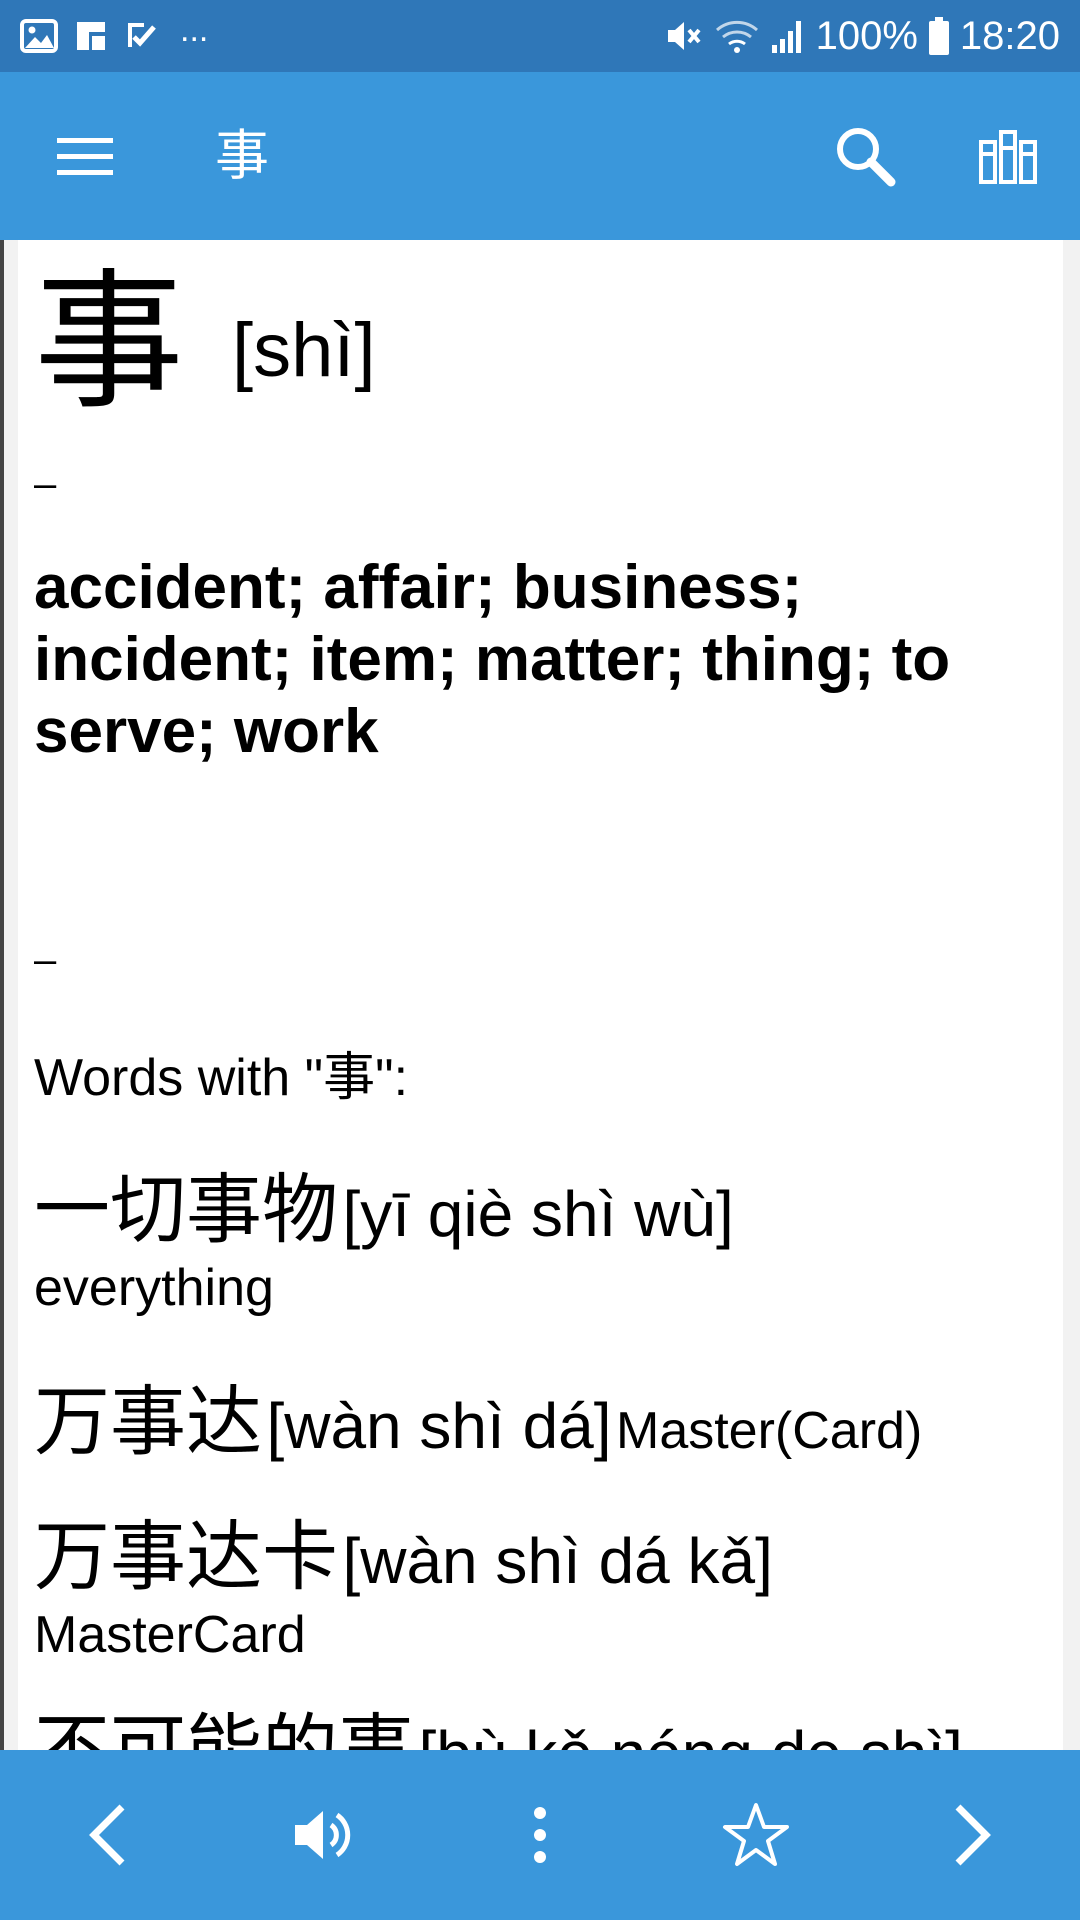  I want to click on word-entry: 万事达 [wàn shì dá] Master(Card), so click(539, 1415).